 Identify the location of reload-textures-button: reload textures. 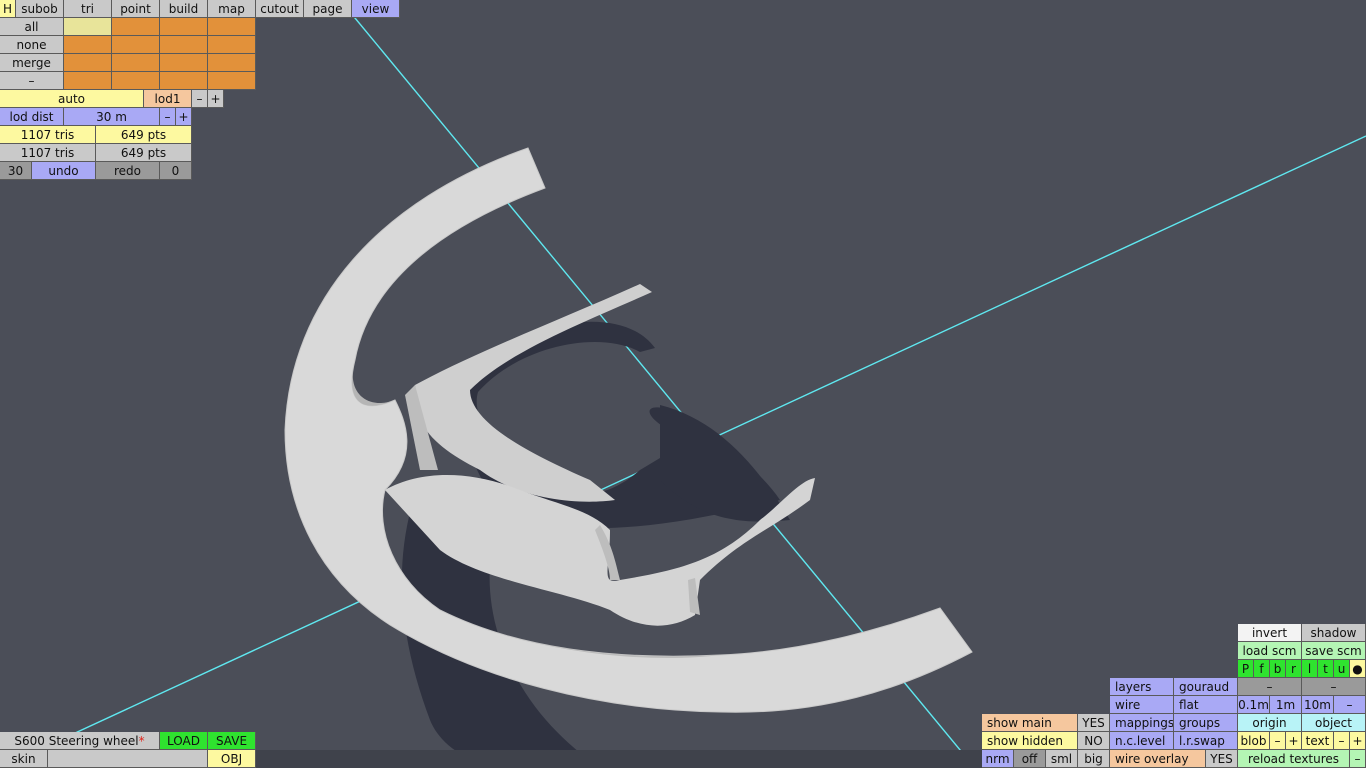
(1294, 759).